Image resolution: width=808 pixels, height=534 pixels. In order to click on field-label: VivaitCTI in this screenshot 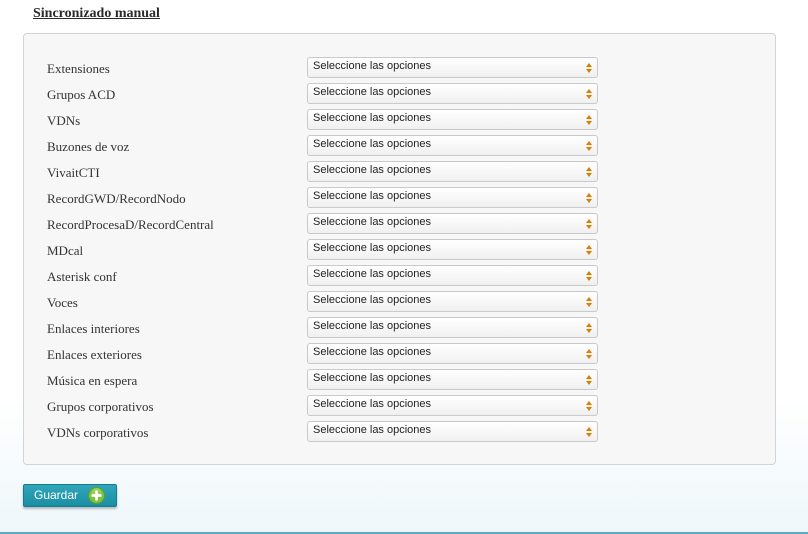, I will do `click(73, 172)`.